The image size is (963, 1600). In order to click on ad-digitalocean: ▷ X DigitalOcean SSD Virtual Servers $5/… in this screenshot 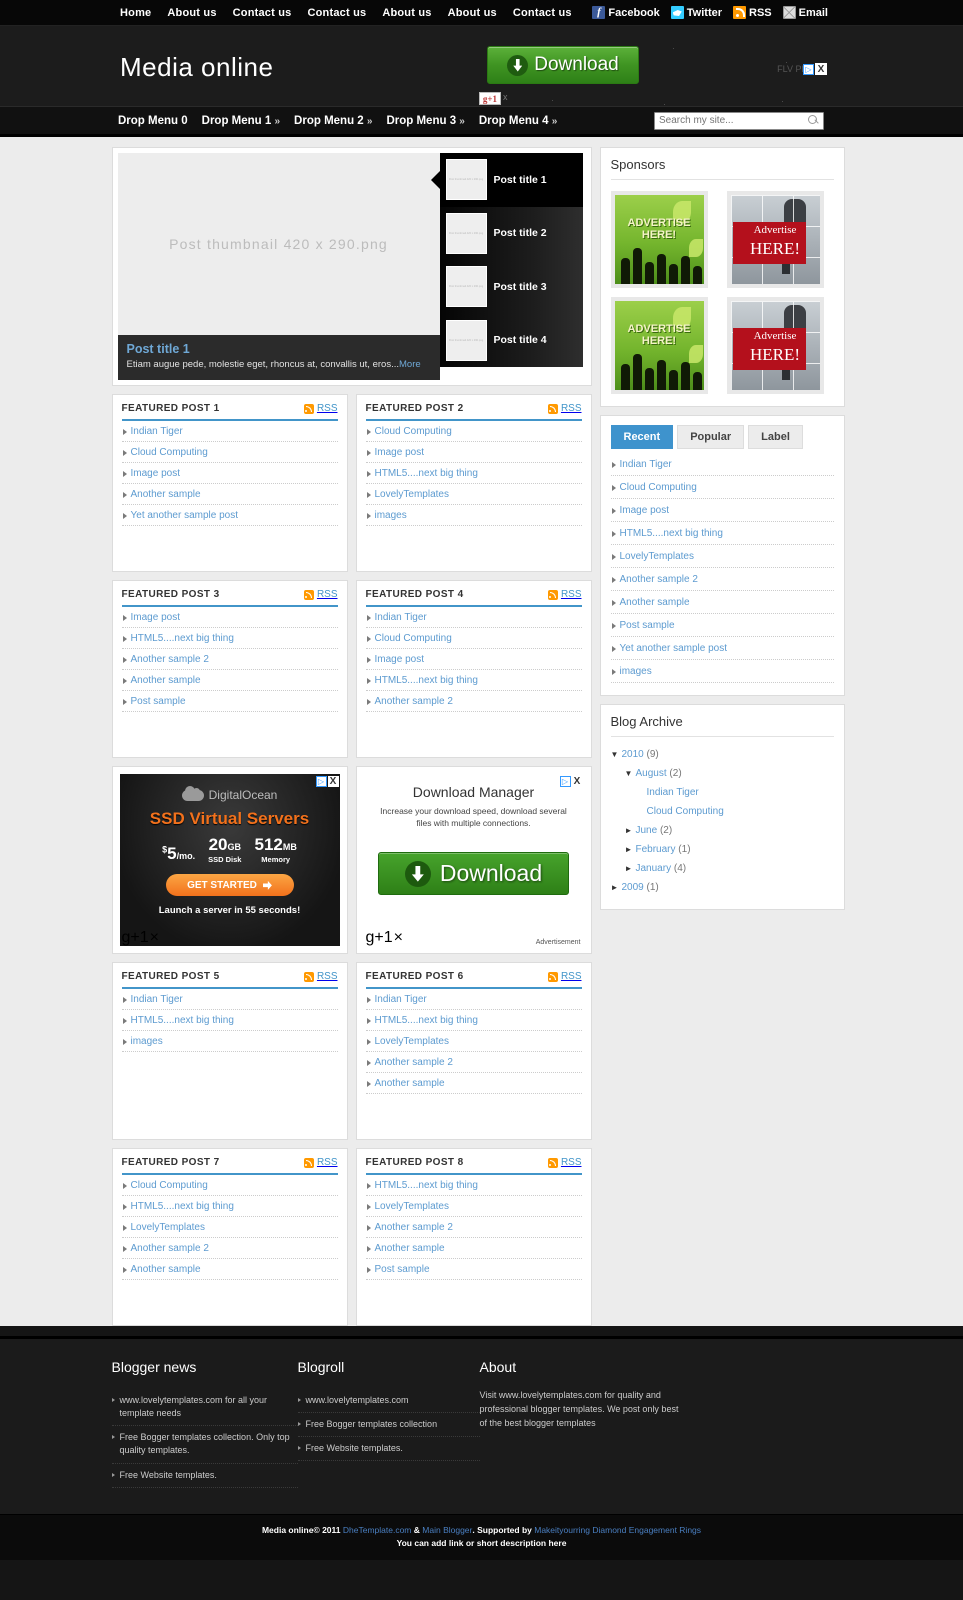, I will do `click(229, 860)`.